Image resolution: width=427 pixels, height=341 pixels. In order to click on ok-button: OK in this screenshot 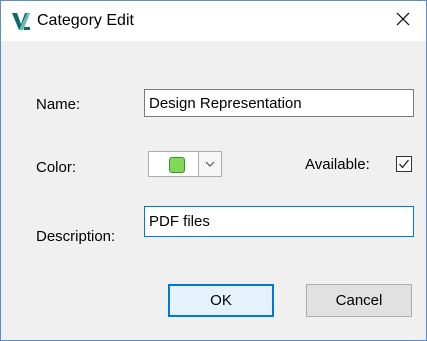, I will do `click(221, 300)`.